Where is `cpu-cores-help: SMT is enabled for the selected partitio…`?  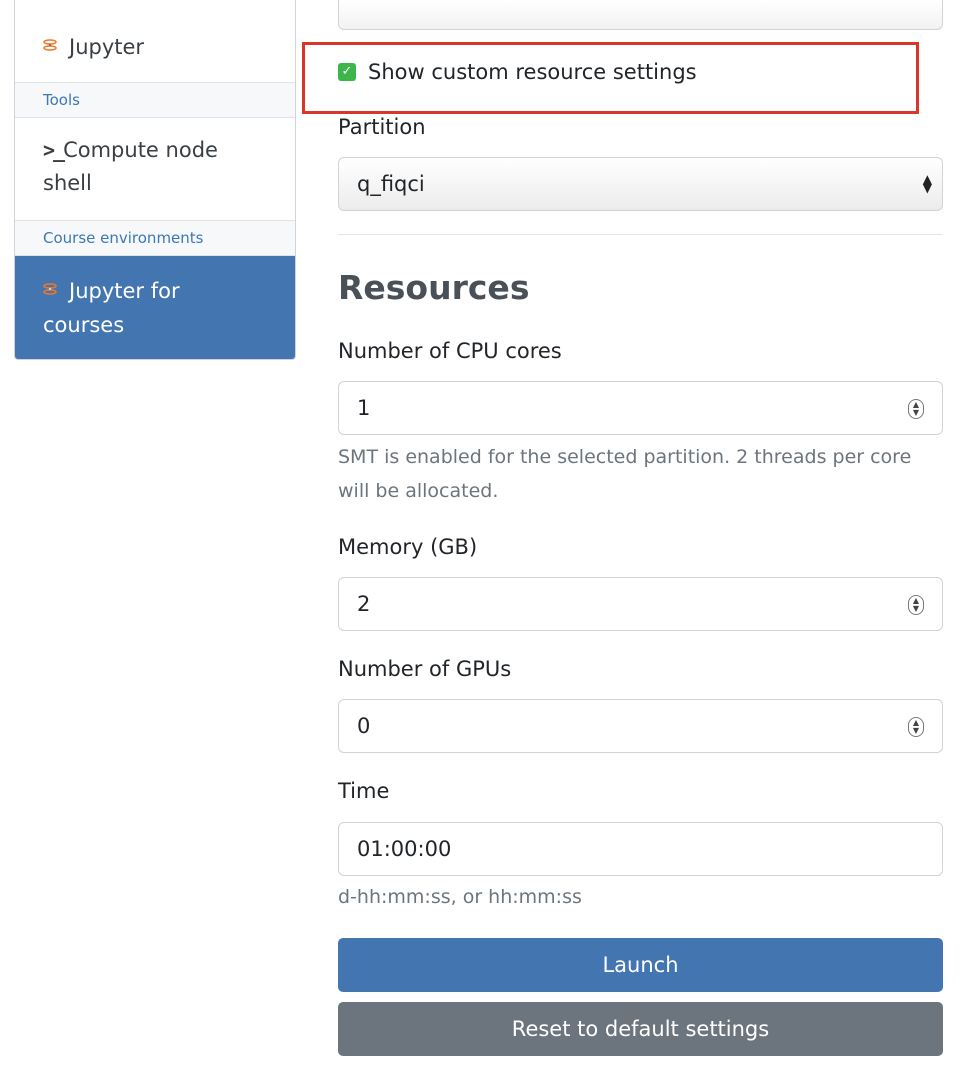
cpu-cores-help: SMT is enabled for the selected partitio… is located at coordinates (625, 474).